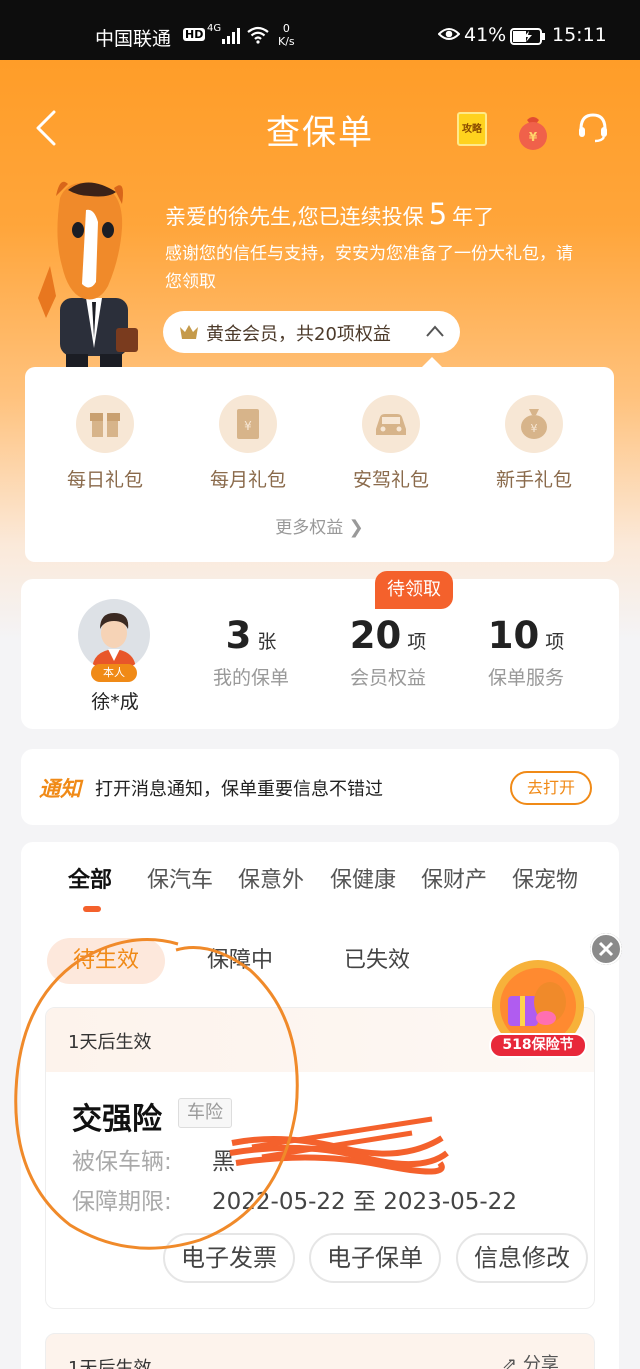 The height and width of the screenshot is (1369, 640). I want to click on guide-book-icon: 攻略, so click(472, 129).